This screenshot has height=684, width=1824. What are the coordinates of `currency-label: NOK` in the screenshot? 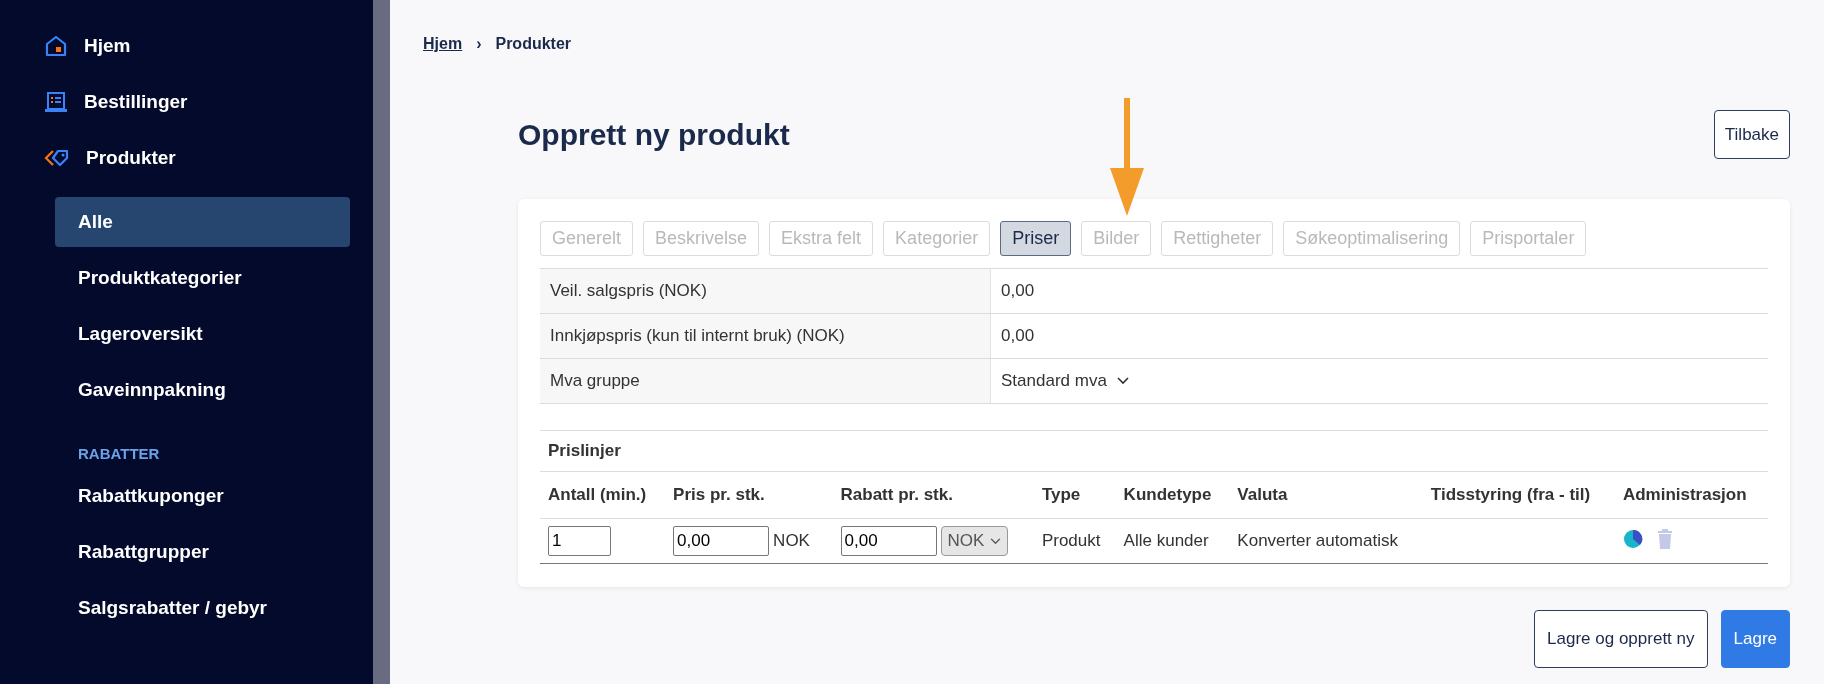 It's located at (791, 540).